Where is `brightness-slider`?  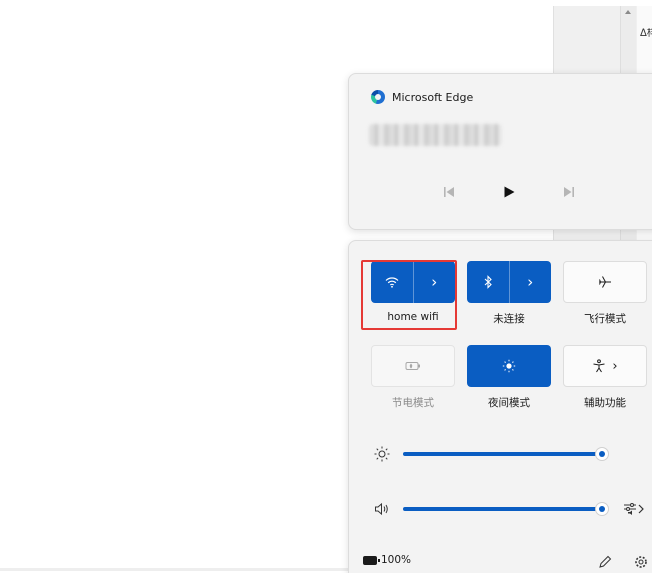 brightness-slider is located at coordinates (506, 454).